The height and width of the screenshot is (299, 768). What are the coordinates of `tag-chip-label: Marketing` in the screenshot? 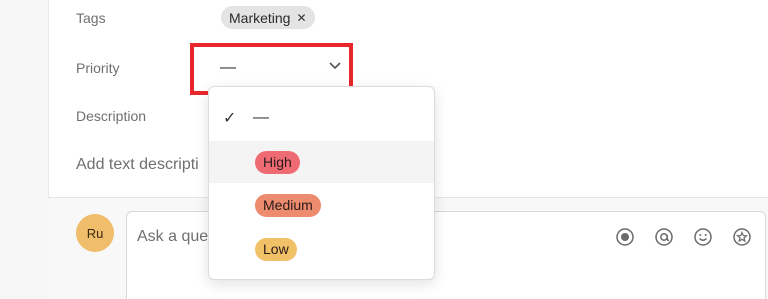 It's located at (260, 17).